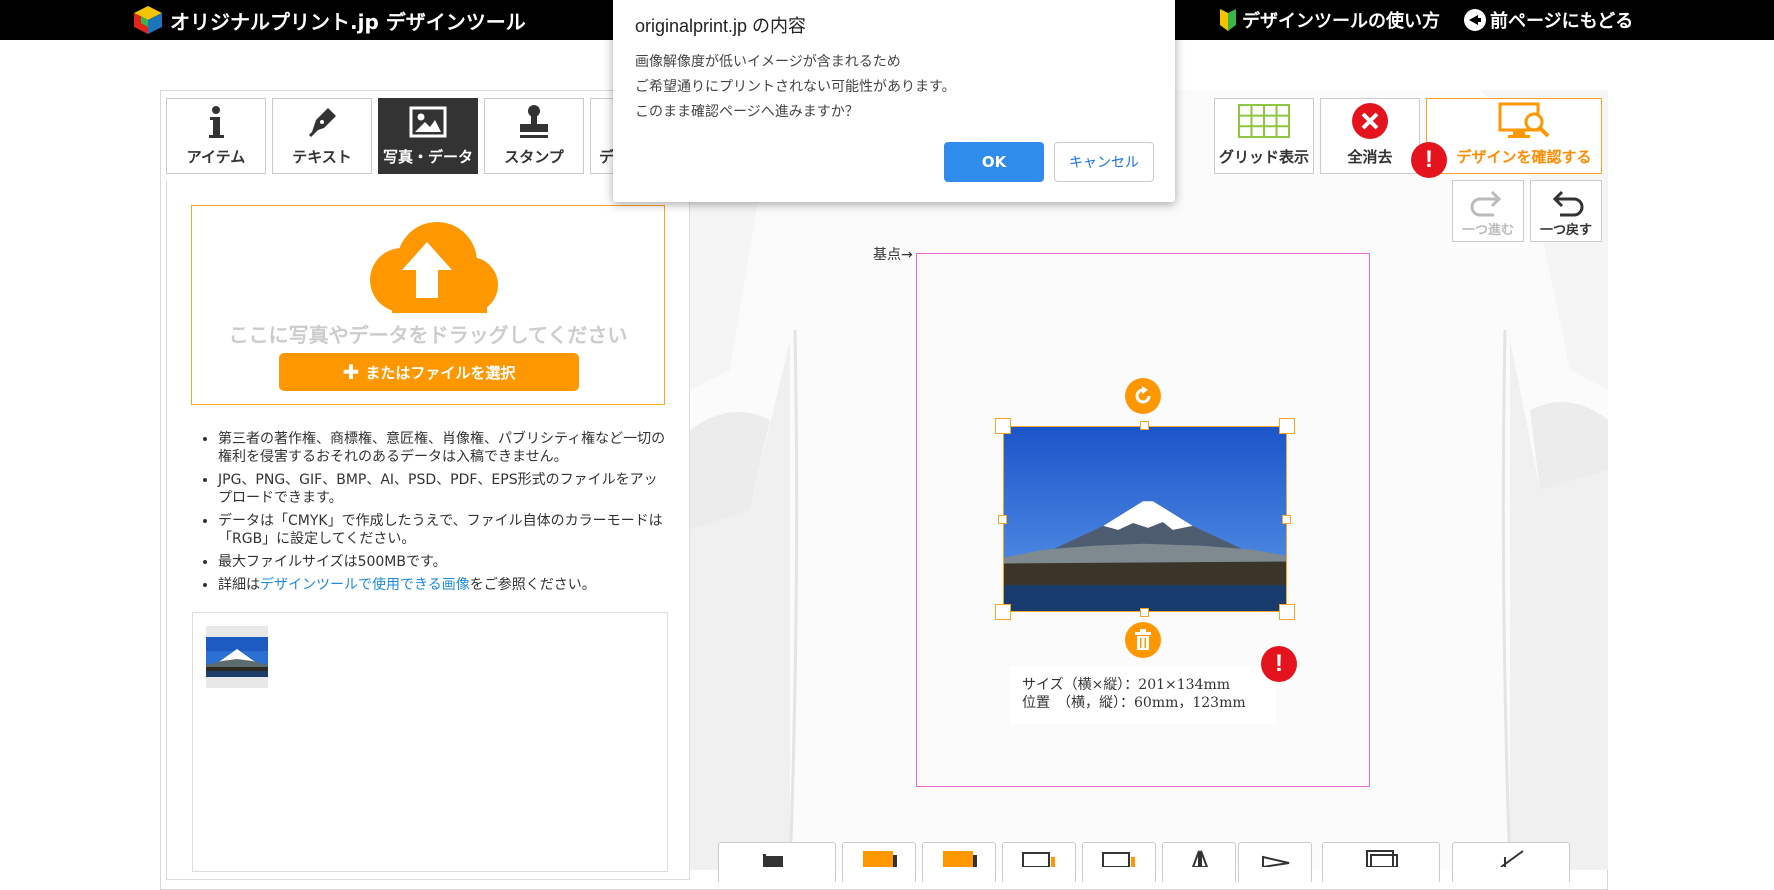 The width and height of the screenshot is (1774, 890). I want to click on grid-toggle-label: グリッド表示, so click(1263, 157).